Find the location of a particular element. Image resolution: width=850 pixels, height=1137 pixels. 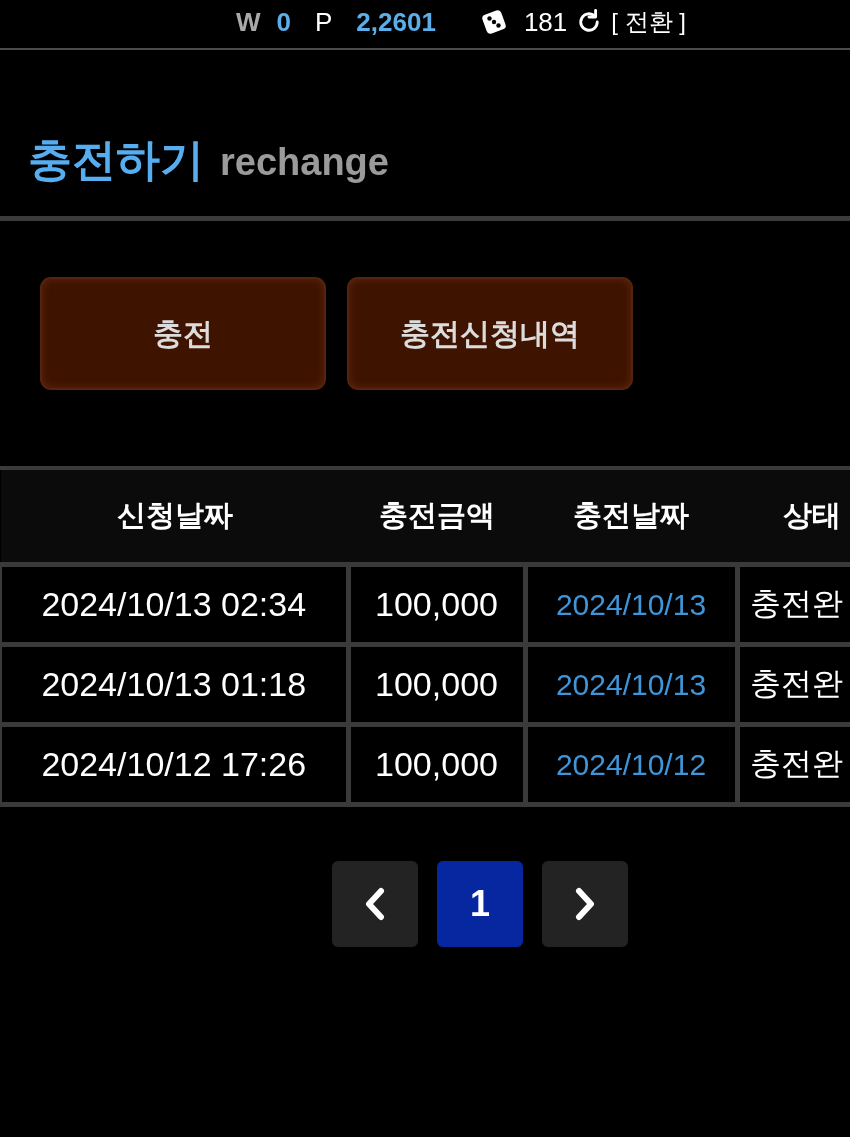

point-amount: 2,2601 is located at coordinates (396, 22).